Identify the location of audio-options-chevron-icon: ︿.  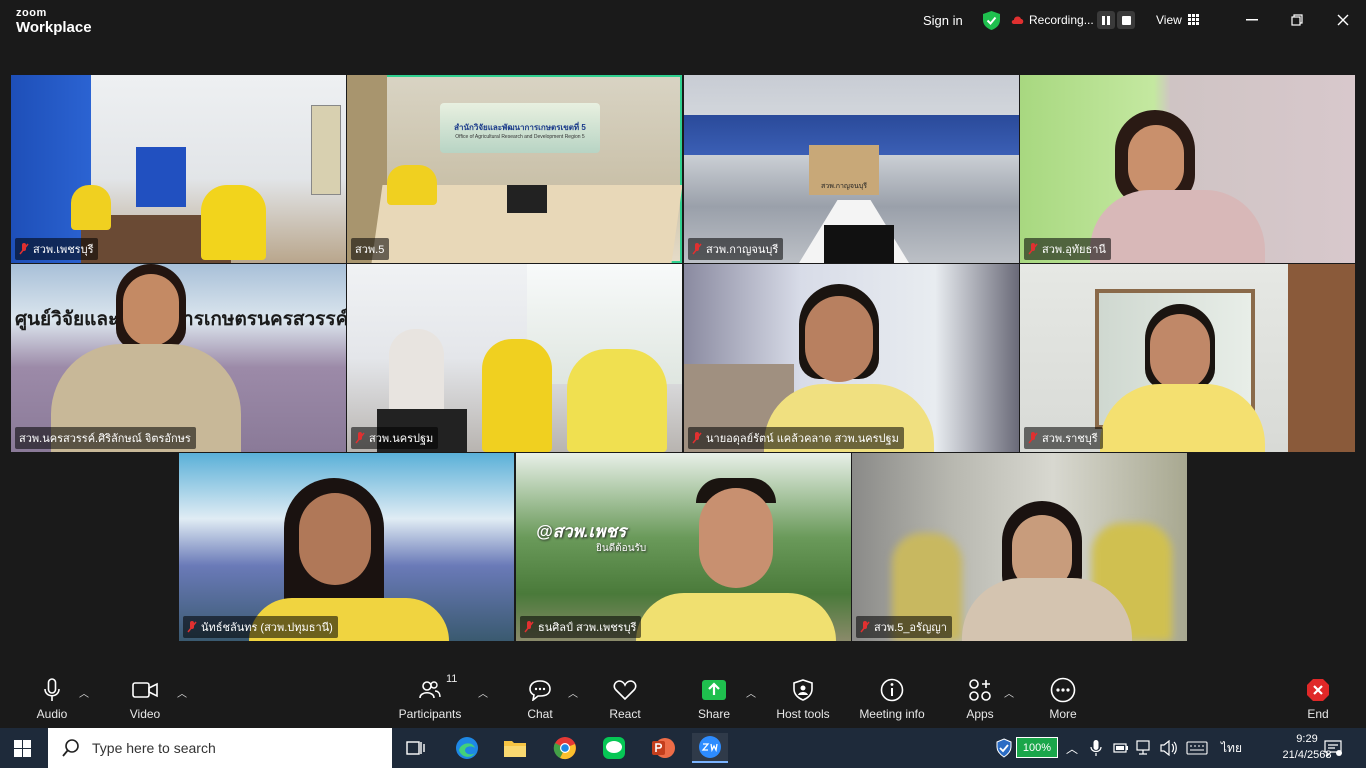
(84, 692).